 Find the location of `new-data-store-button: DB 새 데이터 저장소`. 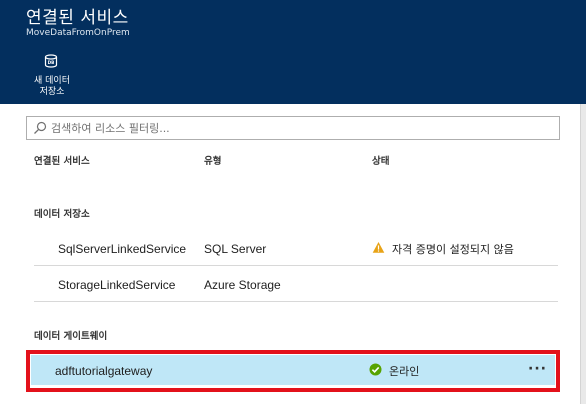

new-data-store-button: DB 새 데이터 저장소 is located at coordinates (52, 76).